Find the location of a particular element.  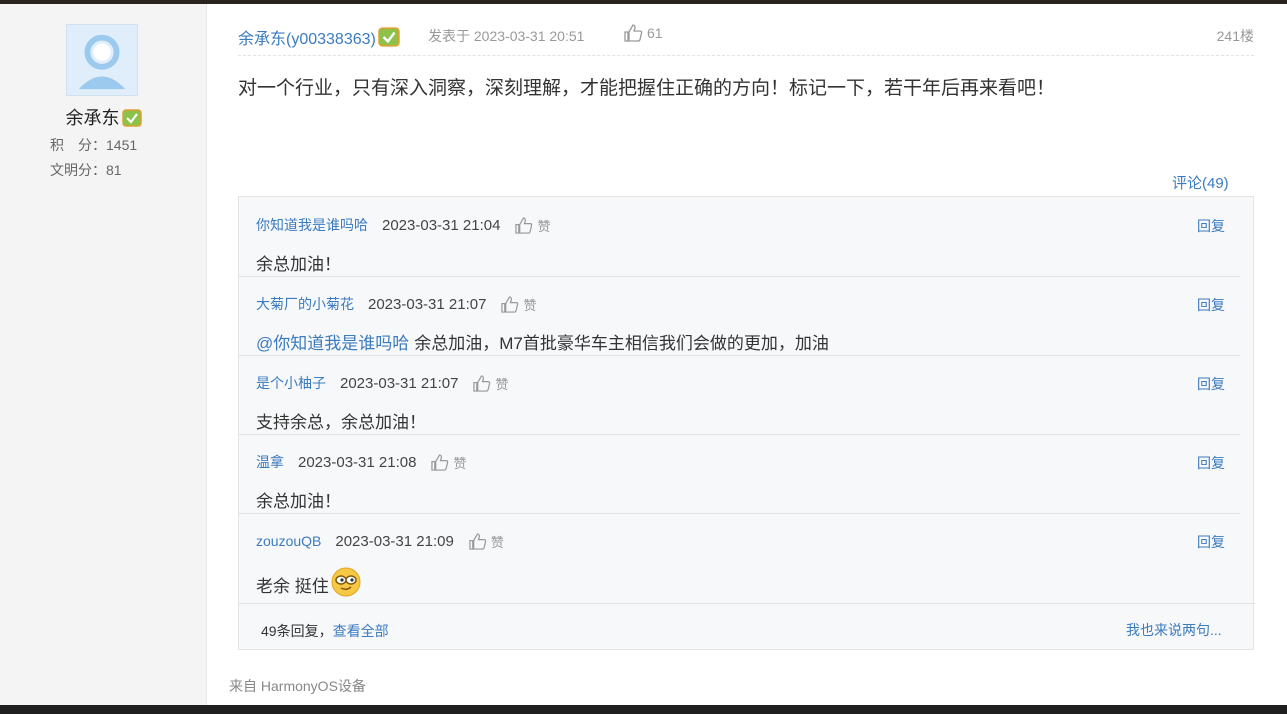

comment-text: 老余 挺住 is located at coordinates (309, 584).